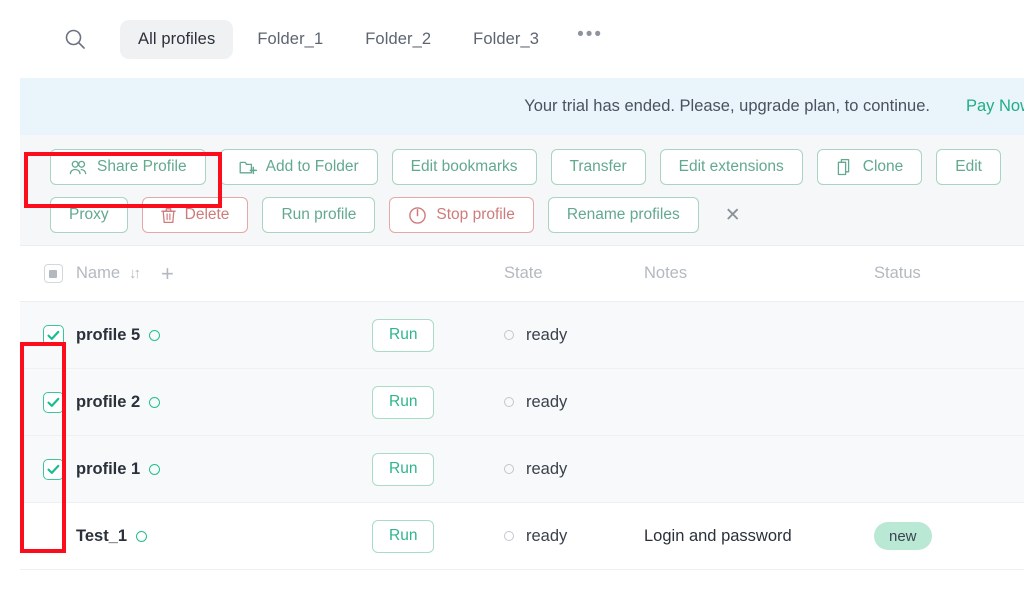 This screenshot has width=1024, height=600. I want to click on table-row: Test_1 Run ready Login and password new, so click(522, 536).